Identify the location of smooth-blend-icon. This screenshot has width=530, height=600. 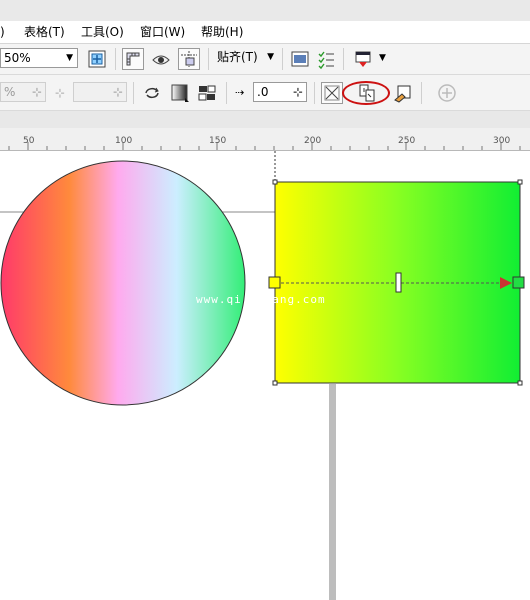
(332, 93).